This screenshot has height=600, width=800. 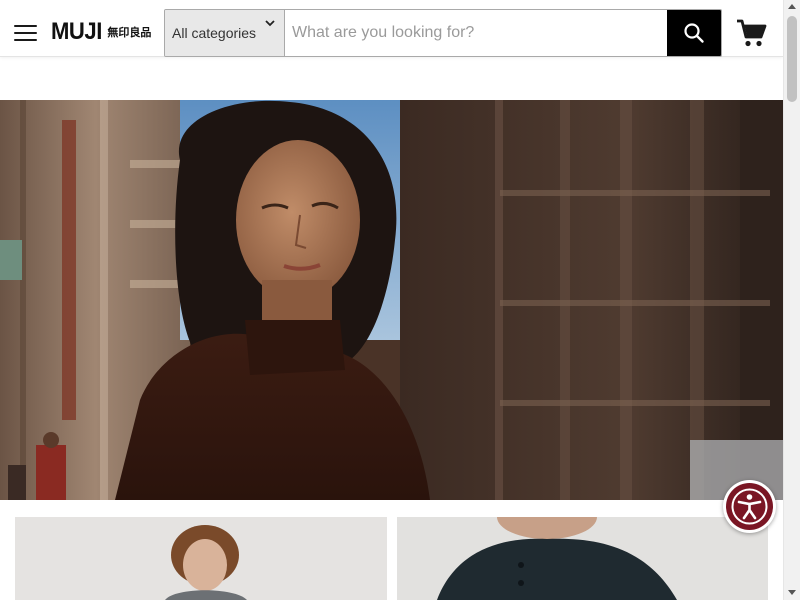 I want to click on scroll-up-arrow-icon, so click(x=792, y=6).